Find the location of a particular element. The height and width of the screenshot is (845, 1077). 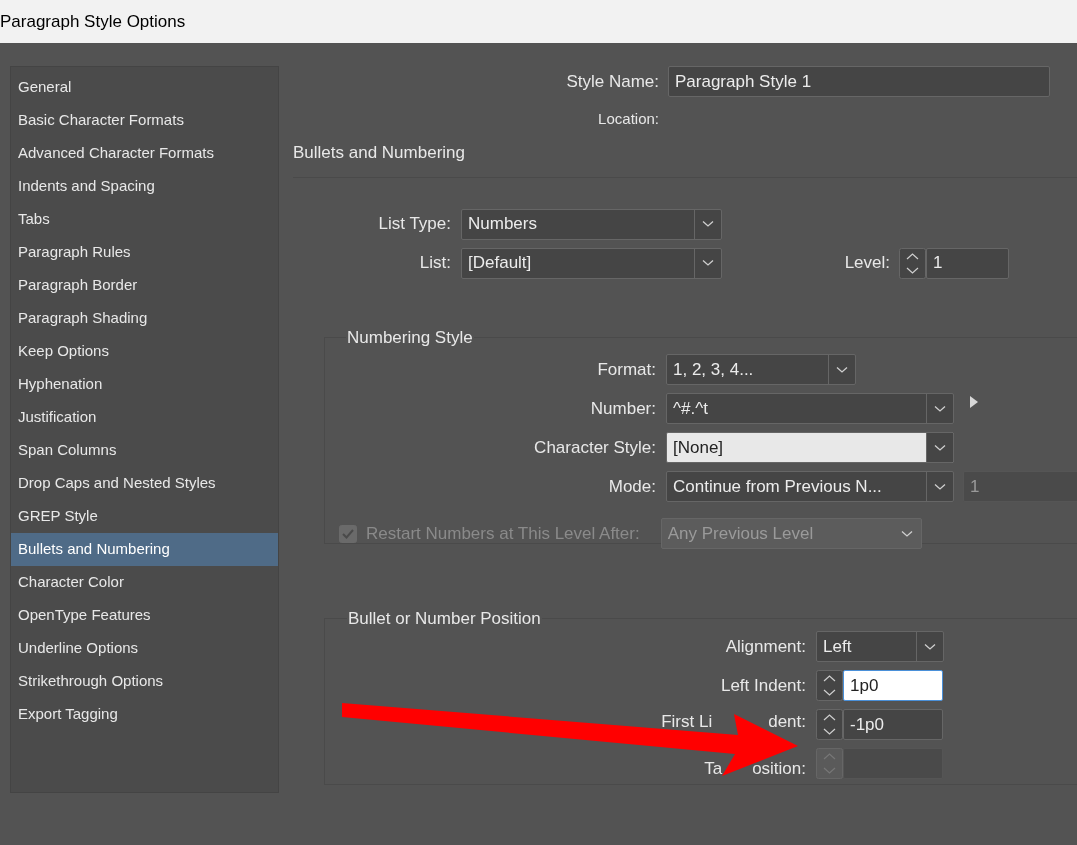

sidebar-item: Character Color is located at coordinates (144, 582).